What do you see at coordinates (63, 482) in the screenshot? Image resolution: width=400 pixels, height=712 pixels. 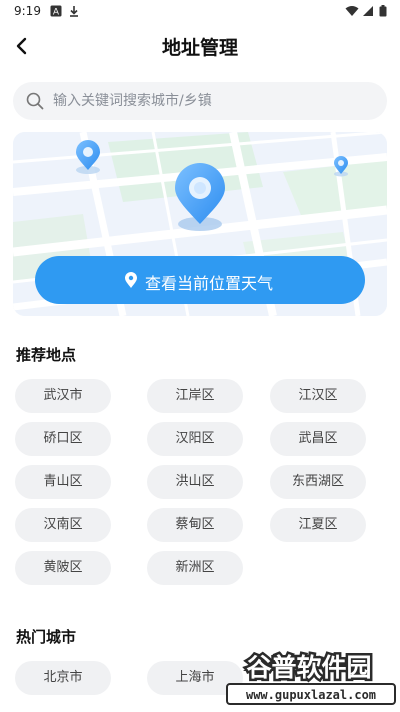 I see `recommended-place-chip: 青山区` at bounding box center [63, 482].